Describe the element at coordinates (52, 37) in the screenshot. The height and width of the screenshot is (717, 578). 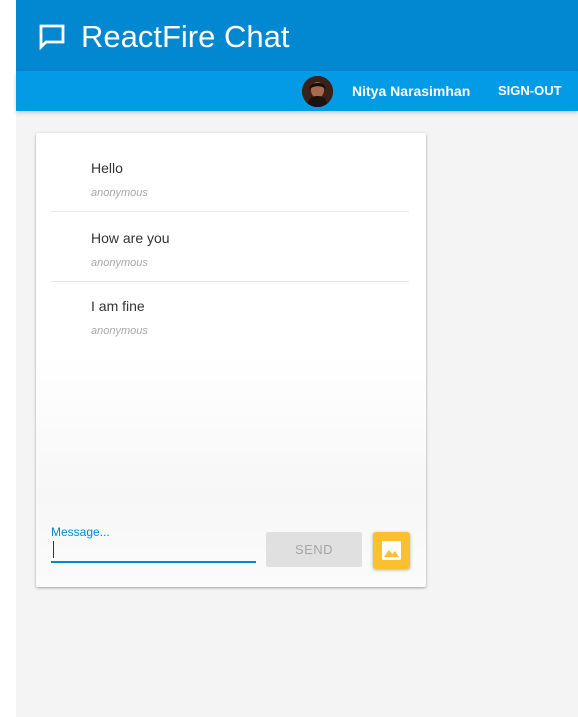
I see `chat-bubble-icon` at that location.